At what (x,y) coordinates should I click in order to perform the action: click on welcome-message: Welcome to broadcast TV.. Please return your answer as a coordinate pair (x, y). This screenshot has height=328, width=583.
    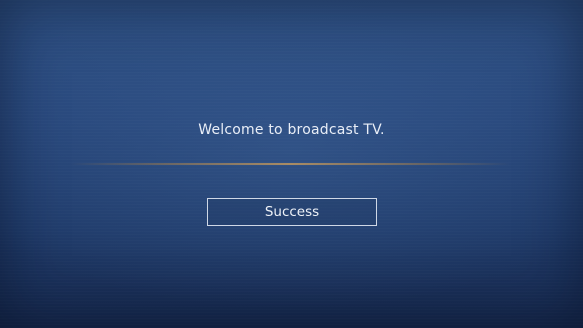
    Looking at the image, I should click on (291, 130).